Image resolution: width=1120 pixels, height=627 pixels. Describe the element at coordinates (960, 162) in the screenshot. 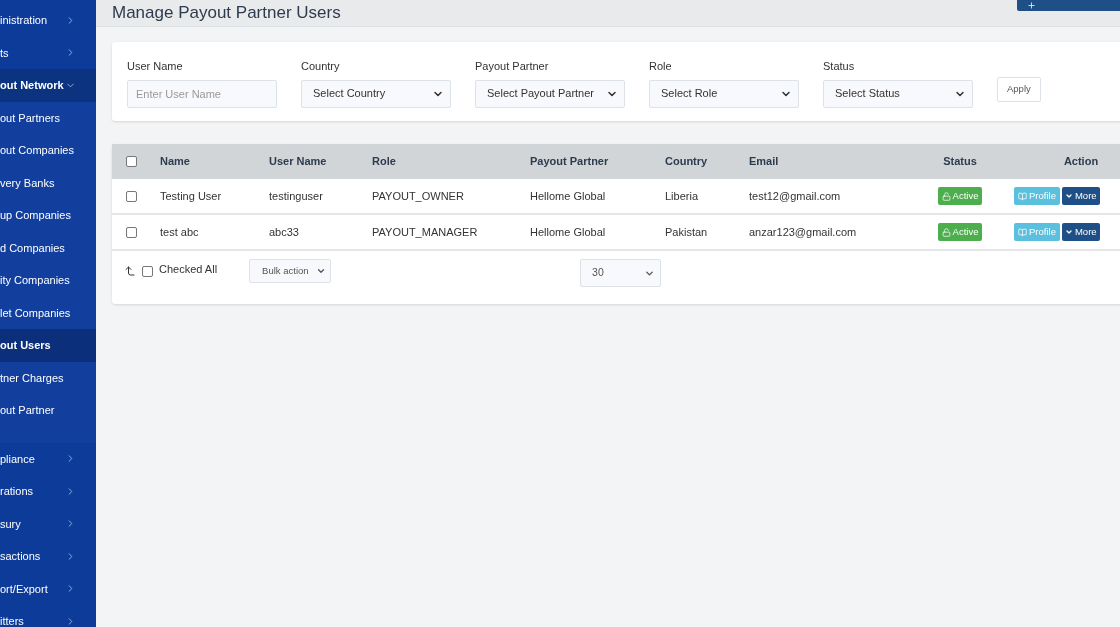

I see `column-header: Status` at that location.